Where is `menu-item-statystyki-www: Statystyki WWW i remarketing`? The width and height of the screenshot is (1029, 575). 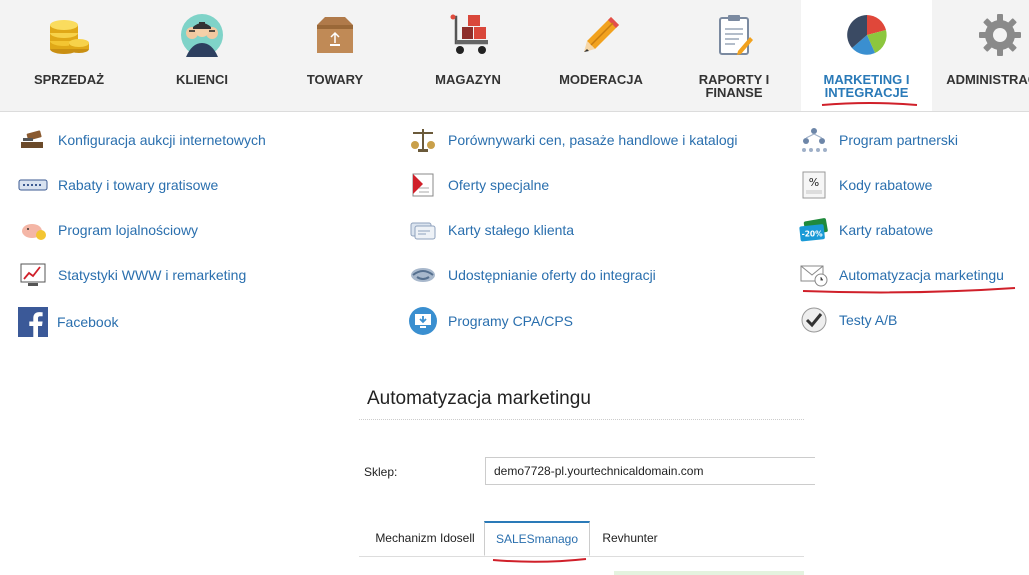 menu-item-statystyki-www: Statystyki WWW i remarketing is located at coordinates (132, 275).